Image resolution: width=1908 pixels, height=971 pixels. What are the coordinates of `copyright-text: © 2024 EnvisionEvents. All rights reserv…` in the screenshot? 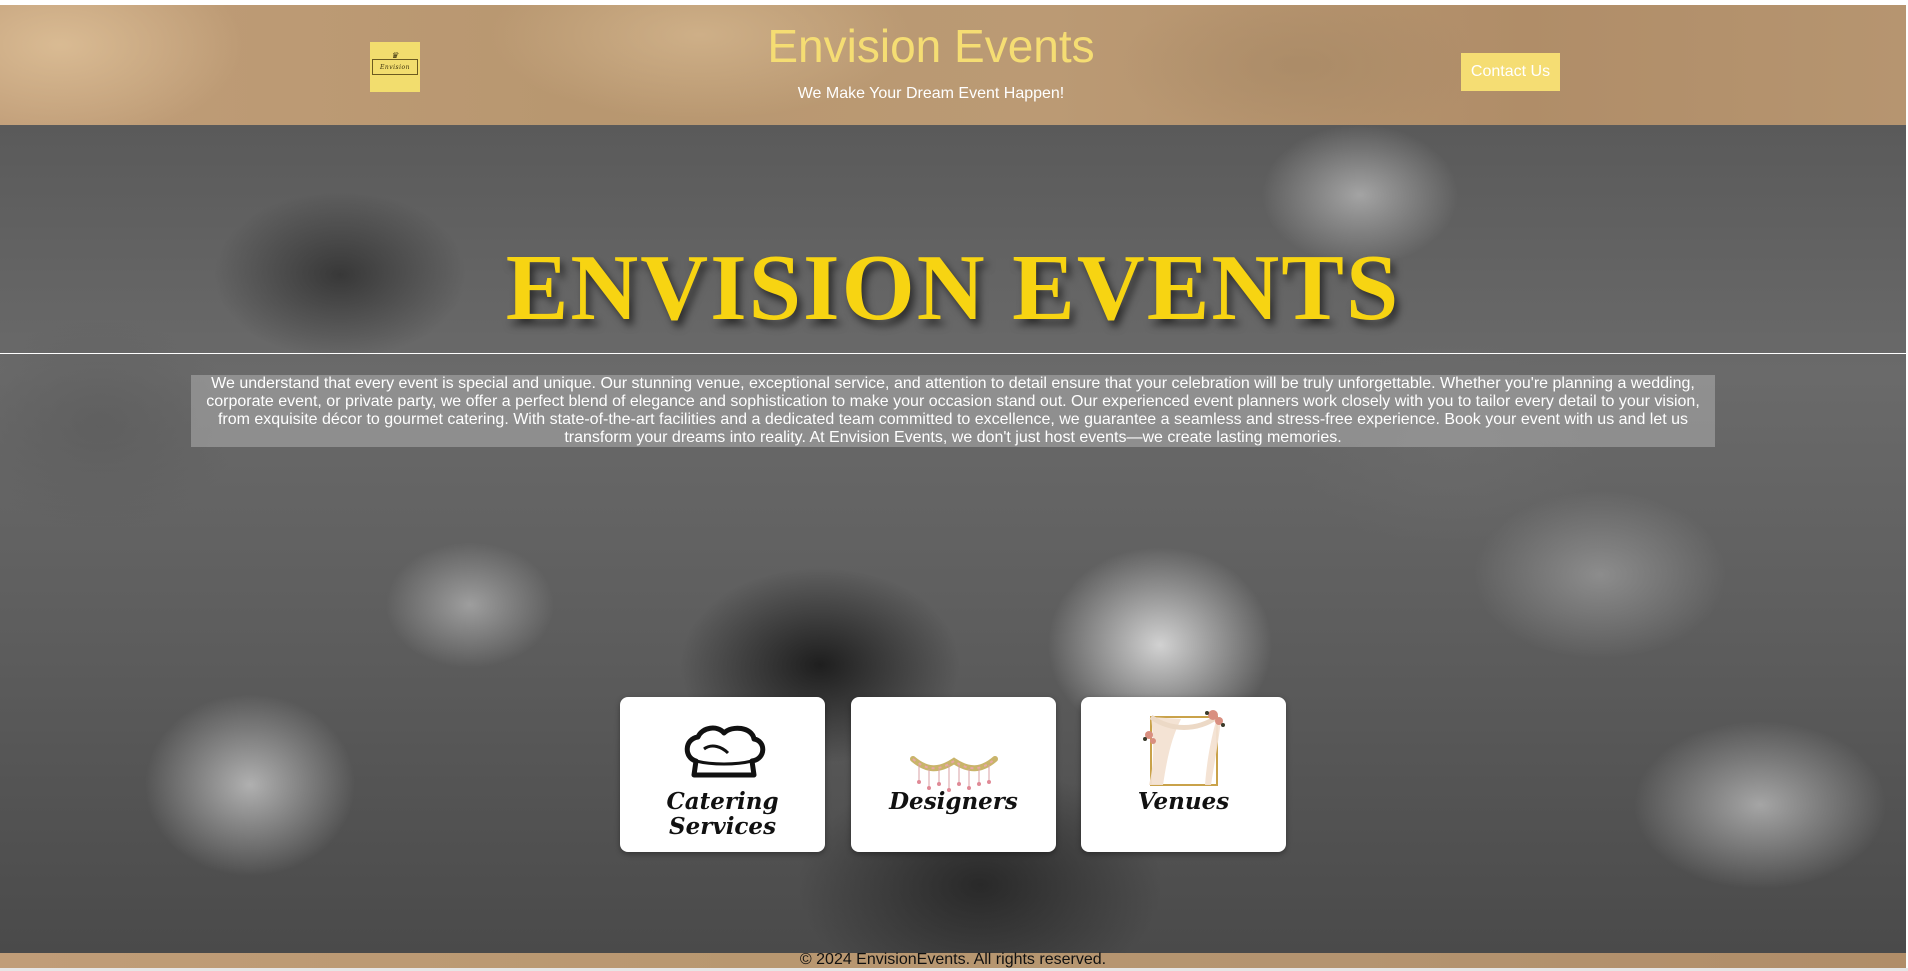 It's located at (953, 959).